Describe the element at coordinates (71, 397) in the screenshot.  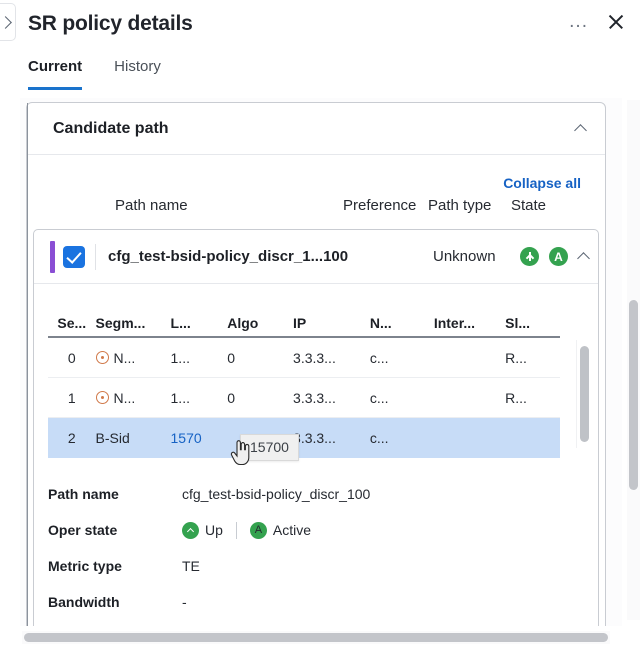
I see `cell-sequence: 1` at that location.